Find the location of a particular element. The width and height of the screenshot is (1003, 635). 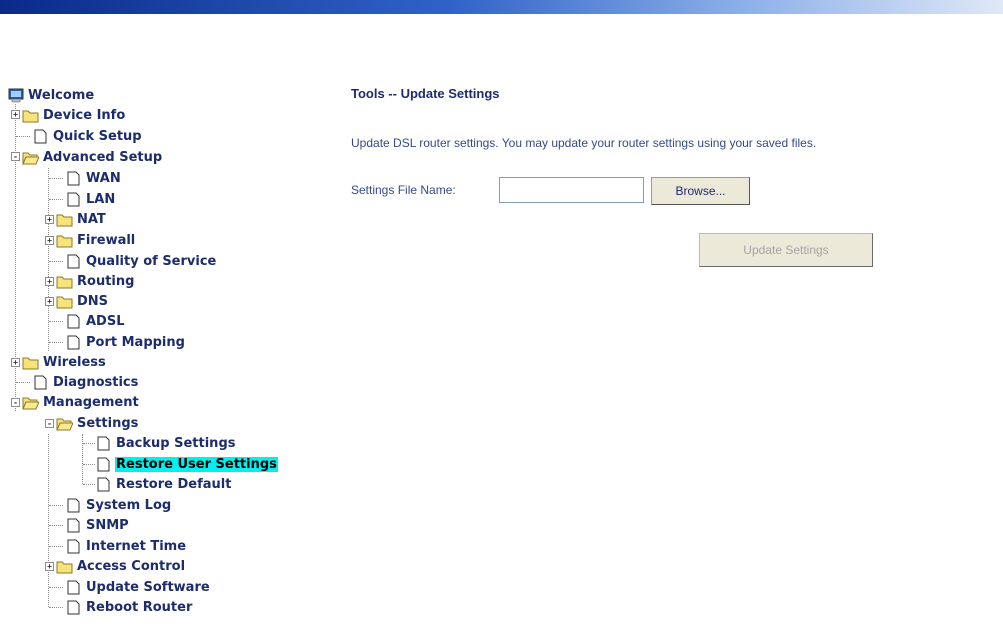

sidebar-item-quality-of-service: Quality of Service is located at coordinates (141, 261).